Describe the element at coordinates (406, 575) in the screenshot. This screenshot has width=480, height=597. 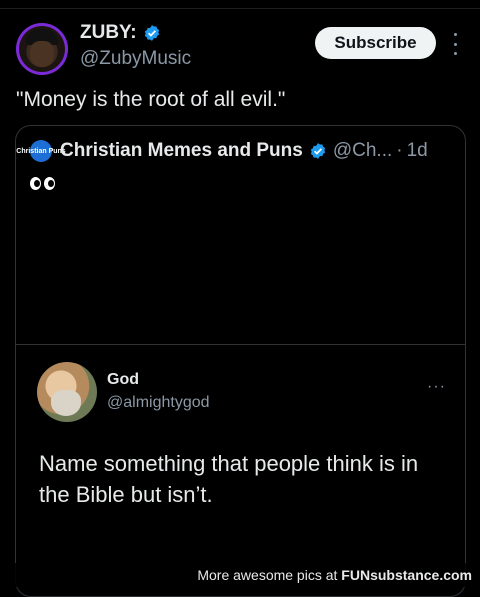
I see `watermark-brand: FUNsubstance.com` at that location.